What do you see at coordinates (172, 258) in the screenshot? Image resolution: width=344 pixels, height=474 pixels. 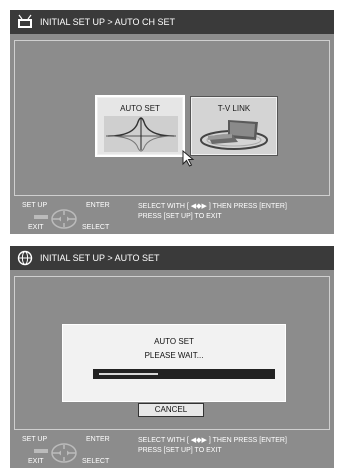 I see `title-bar: INITIAL SET UP > AUTO SET` at bounding box center [172, 258].